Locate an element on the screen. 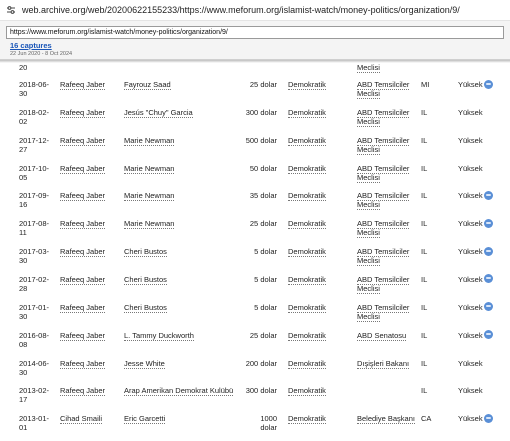 This screenshot has width=510, height=441. row-donor: Cihad Smaili is located at coordinates (90, 419).